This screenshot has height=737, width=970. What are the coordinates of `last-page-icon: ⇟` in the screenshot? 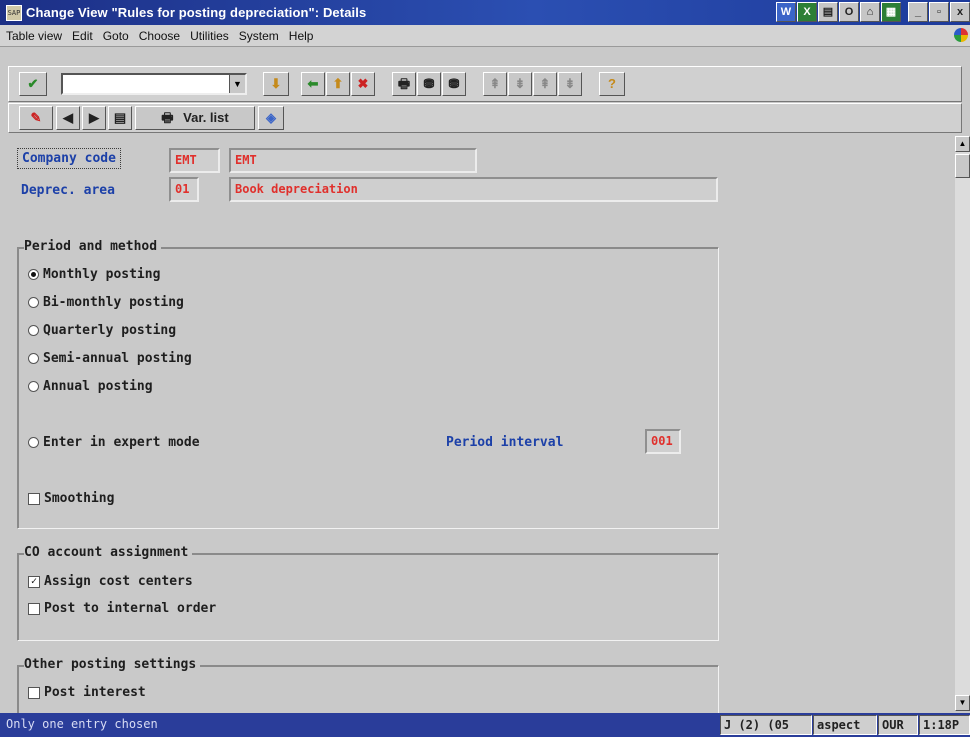 It's located at (570, 84).